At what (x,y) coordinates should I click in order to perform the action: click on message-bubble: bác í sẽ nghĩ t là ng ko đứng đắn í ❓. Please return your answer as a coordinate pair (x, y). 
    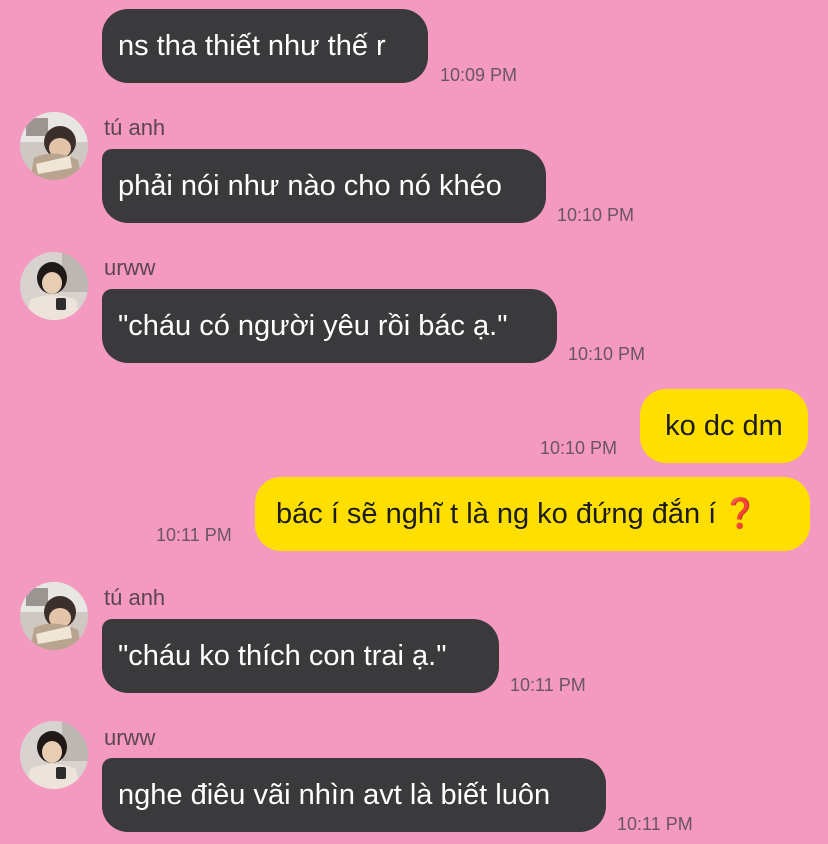
    Looking at the image, I should click on (532, 514).